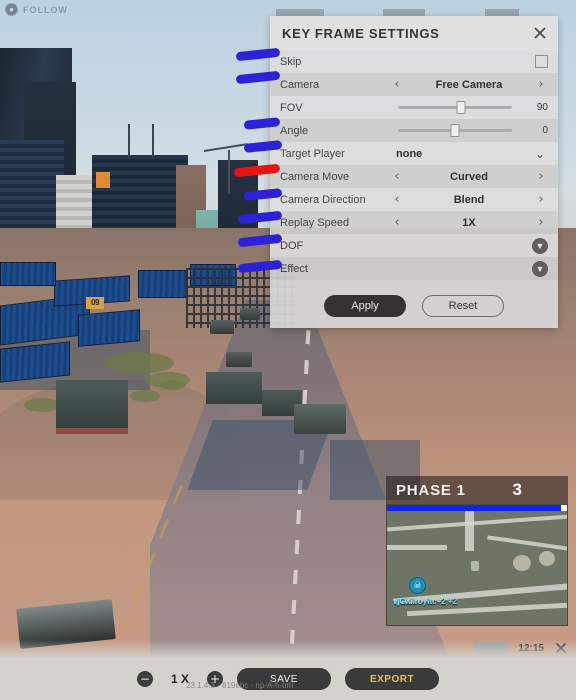  Describe the element at coordinates (540, 154) in the screenshot. I see `chevron-down-icon: ⌄` at that location.